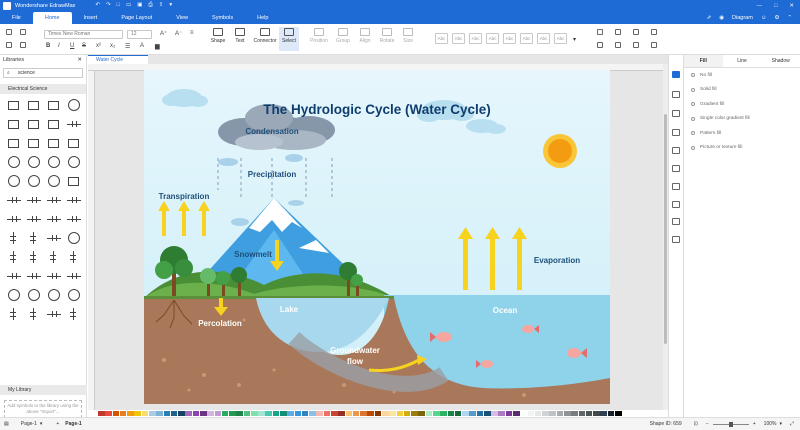 The image size is (800, 430). Describe the element at coordinates (742, 133) in the screenshot. I see `fill-option-pattern: Pattern fill` at that location.